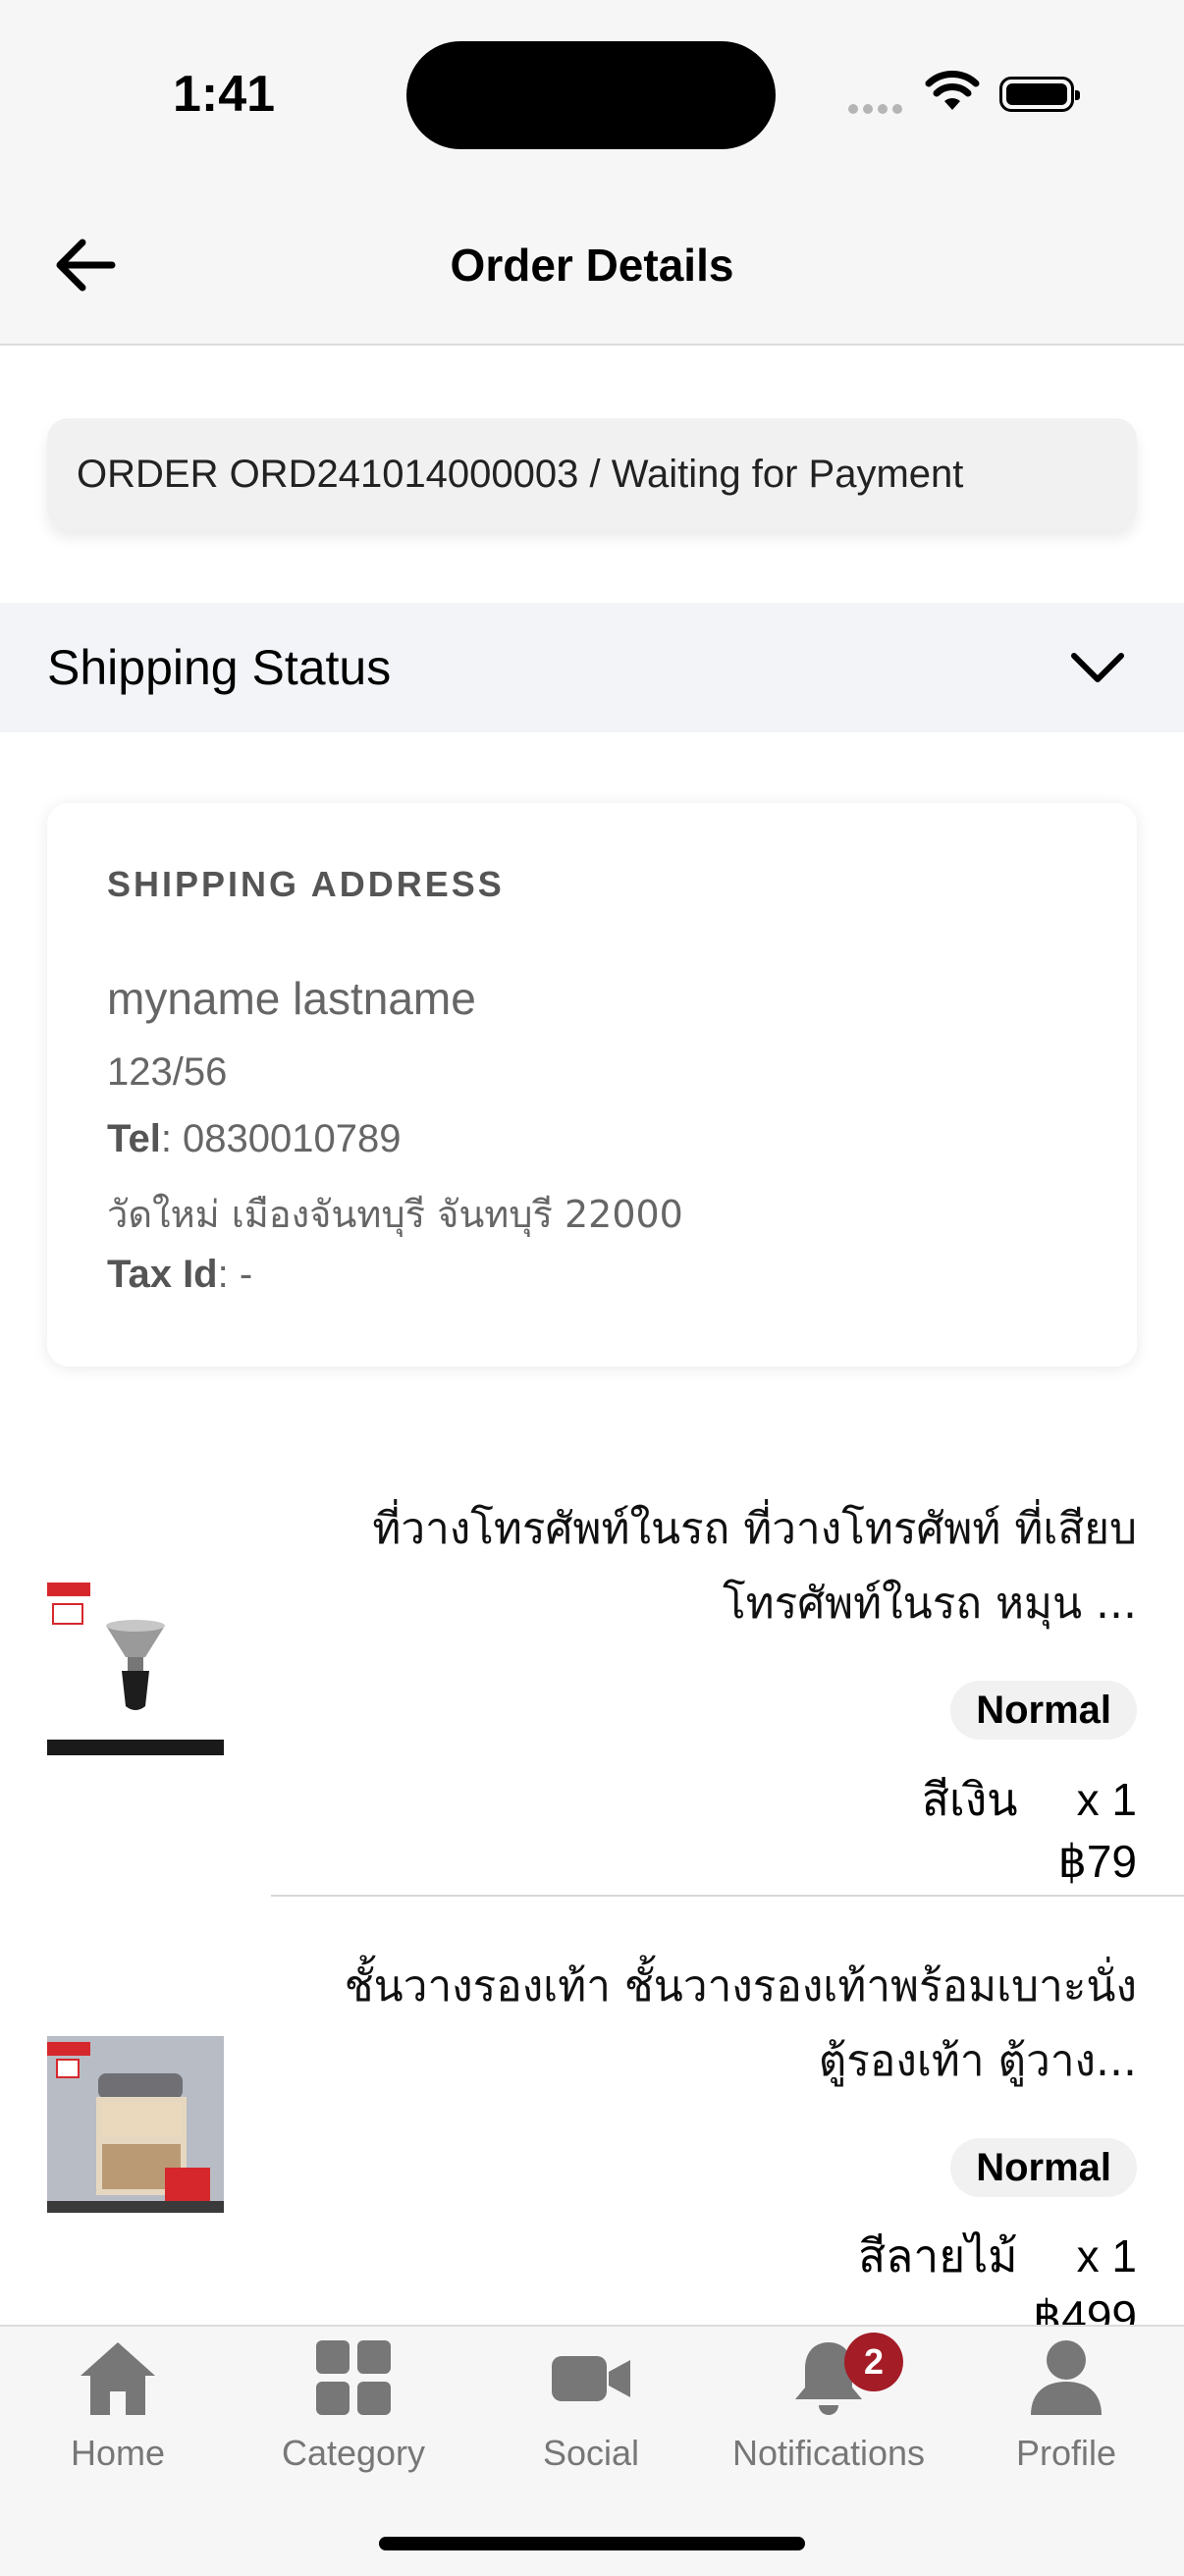  What do you see at coordinates (828, 2453) in the screenshot?
I see `tab-label: Notifications` at bounding box center [828, 2453].